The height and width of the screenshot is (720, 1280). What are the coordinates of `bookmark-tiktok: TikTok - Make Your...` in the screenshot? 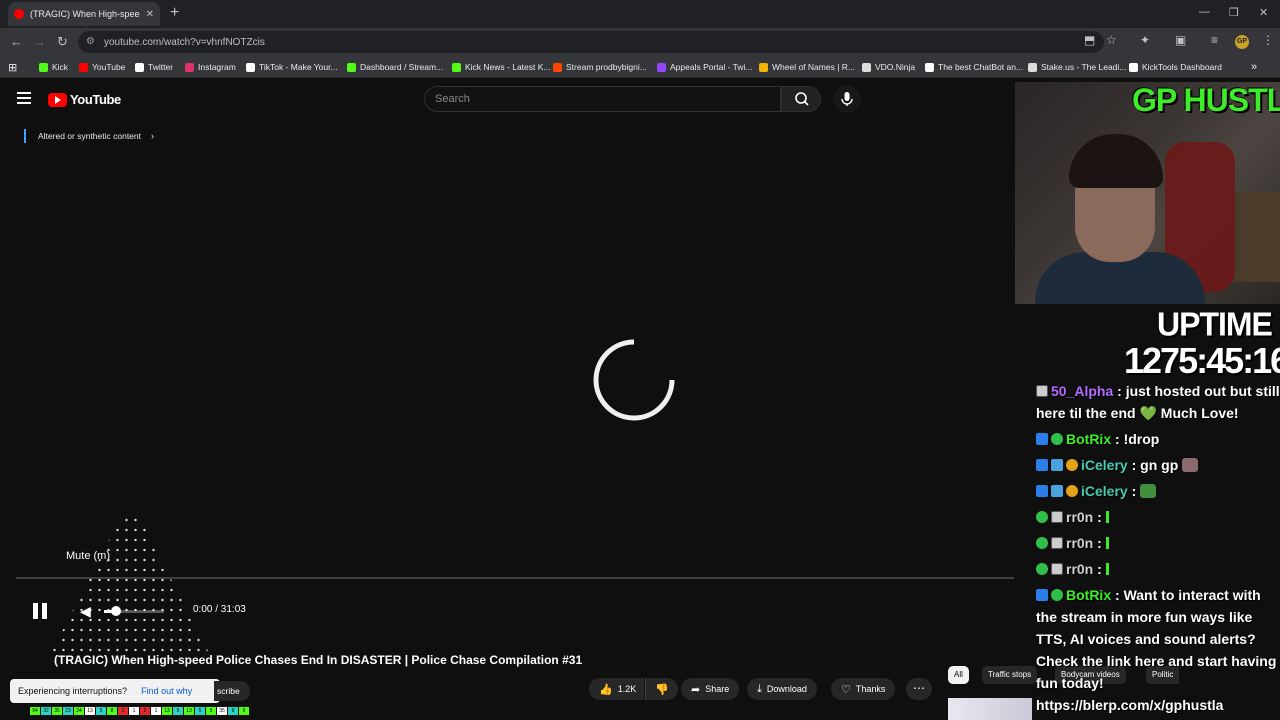 It's located at (292, 67).